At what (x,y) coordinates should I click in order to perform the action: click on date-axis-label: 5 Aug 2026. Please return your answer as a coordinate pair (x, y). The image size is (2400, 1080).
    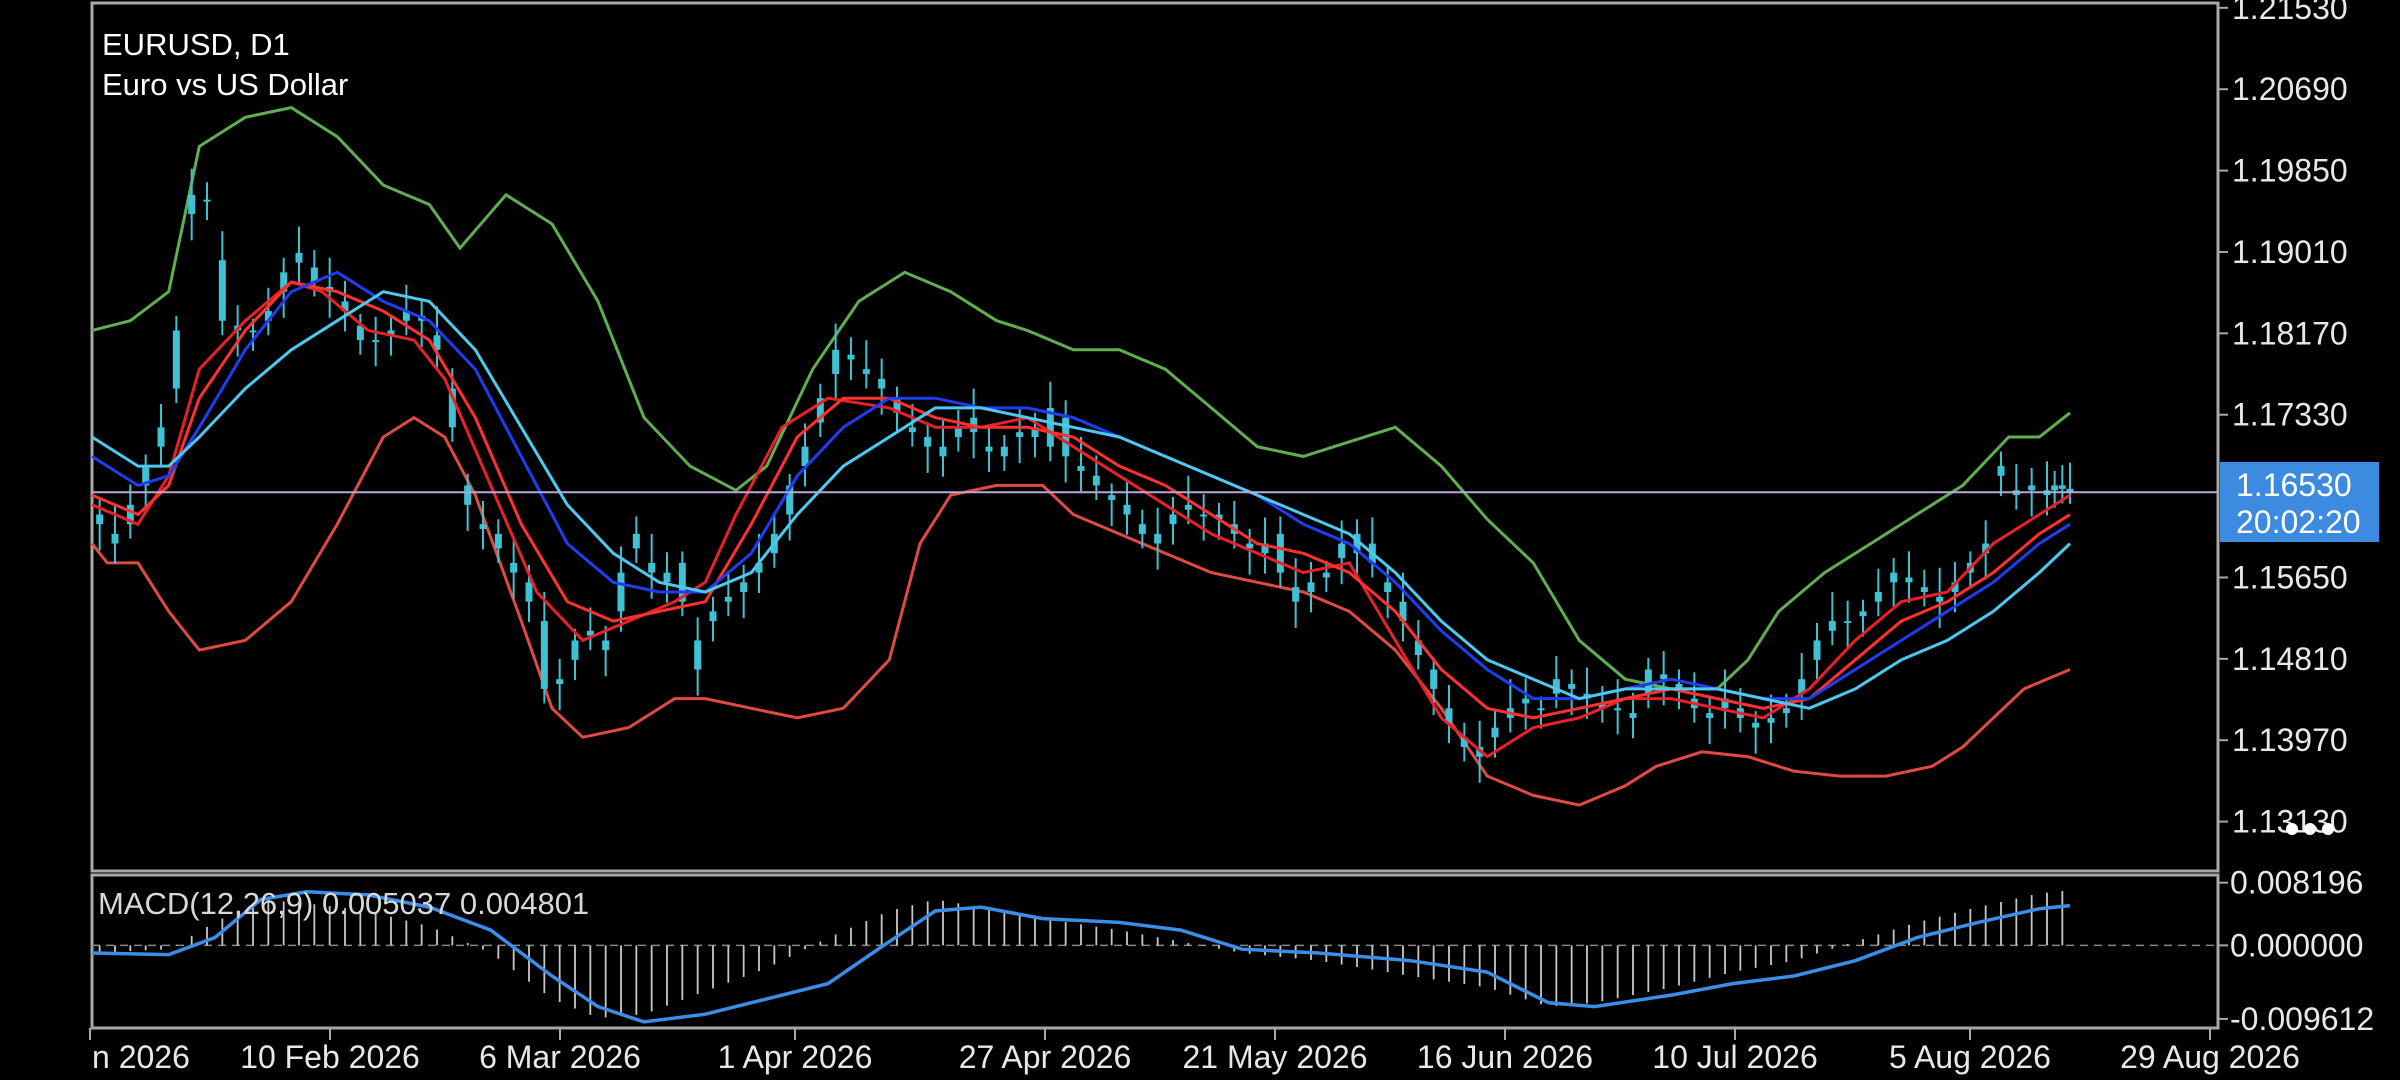
    Looking at the image, I should click on (1970, 1057).